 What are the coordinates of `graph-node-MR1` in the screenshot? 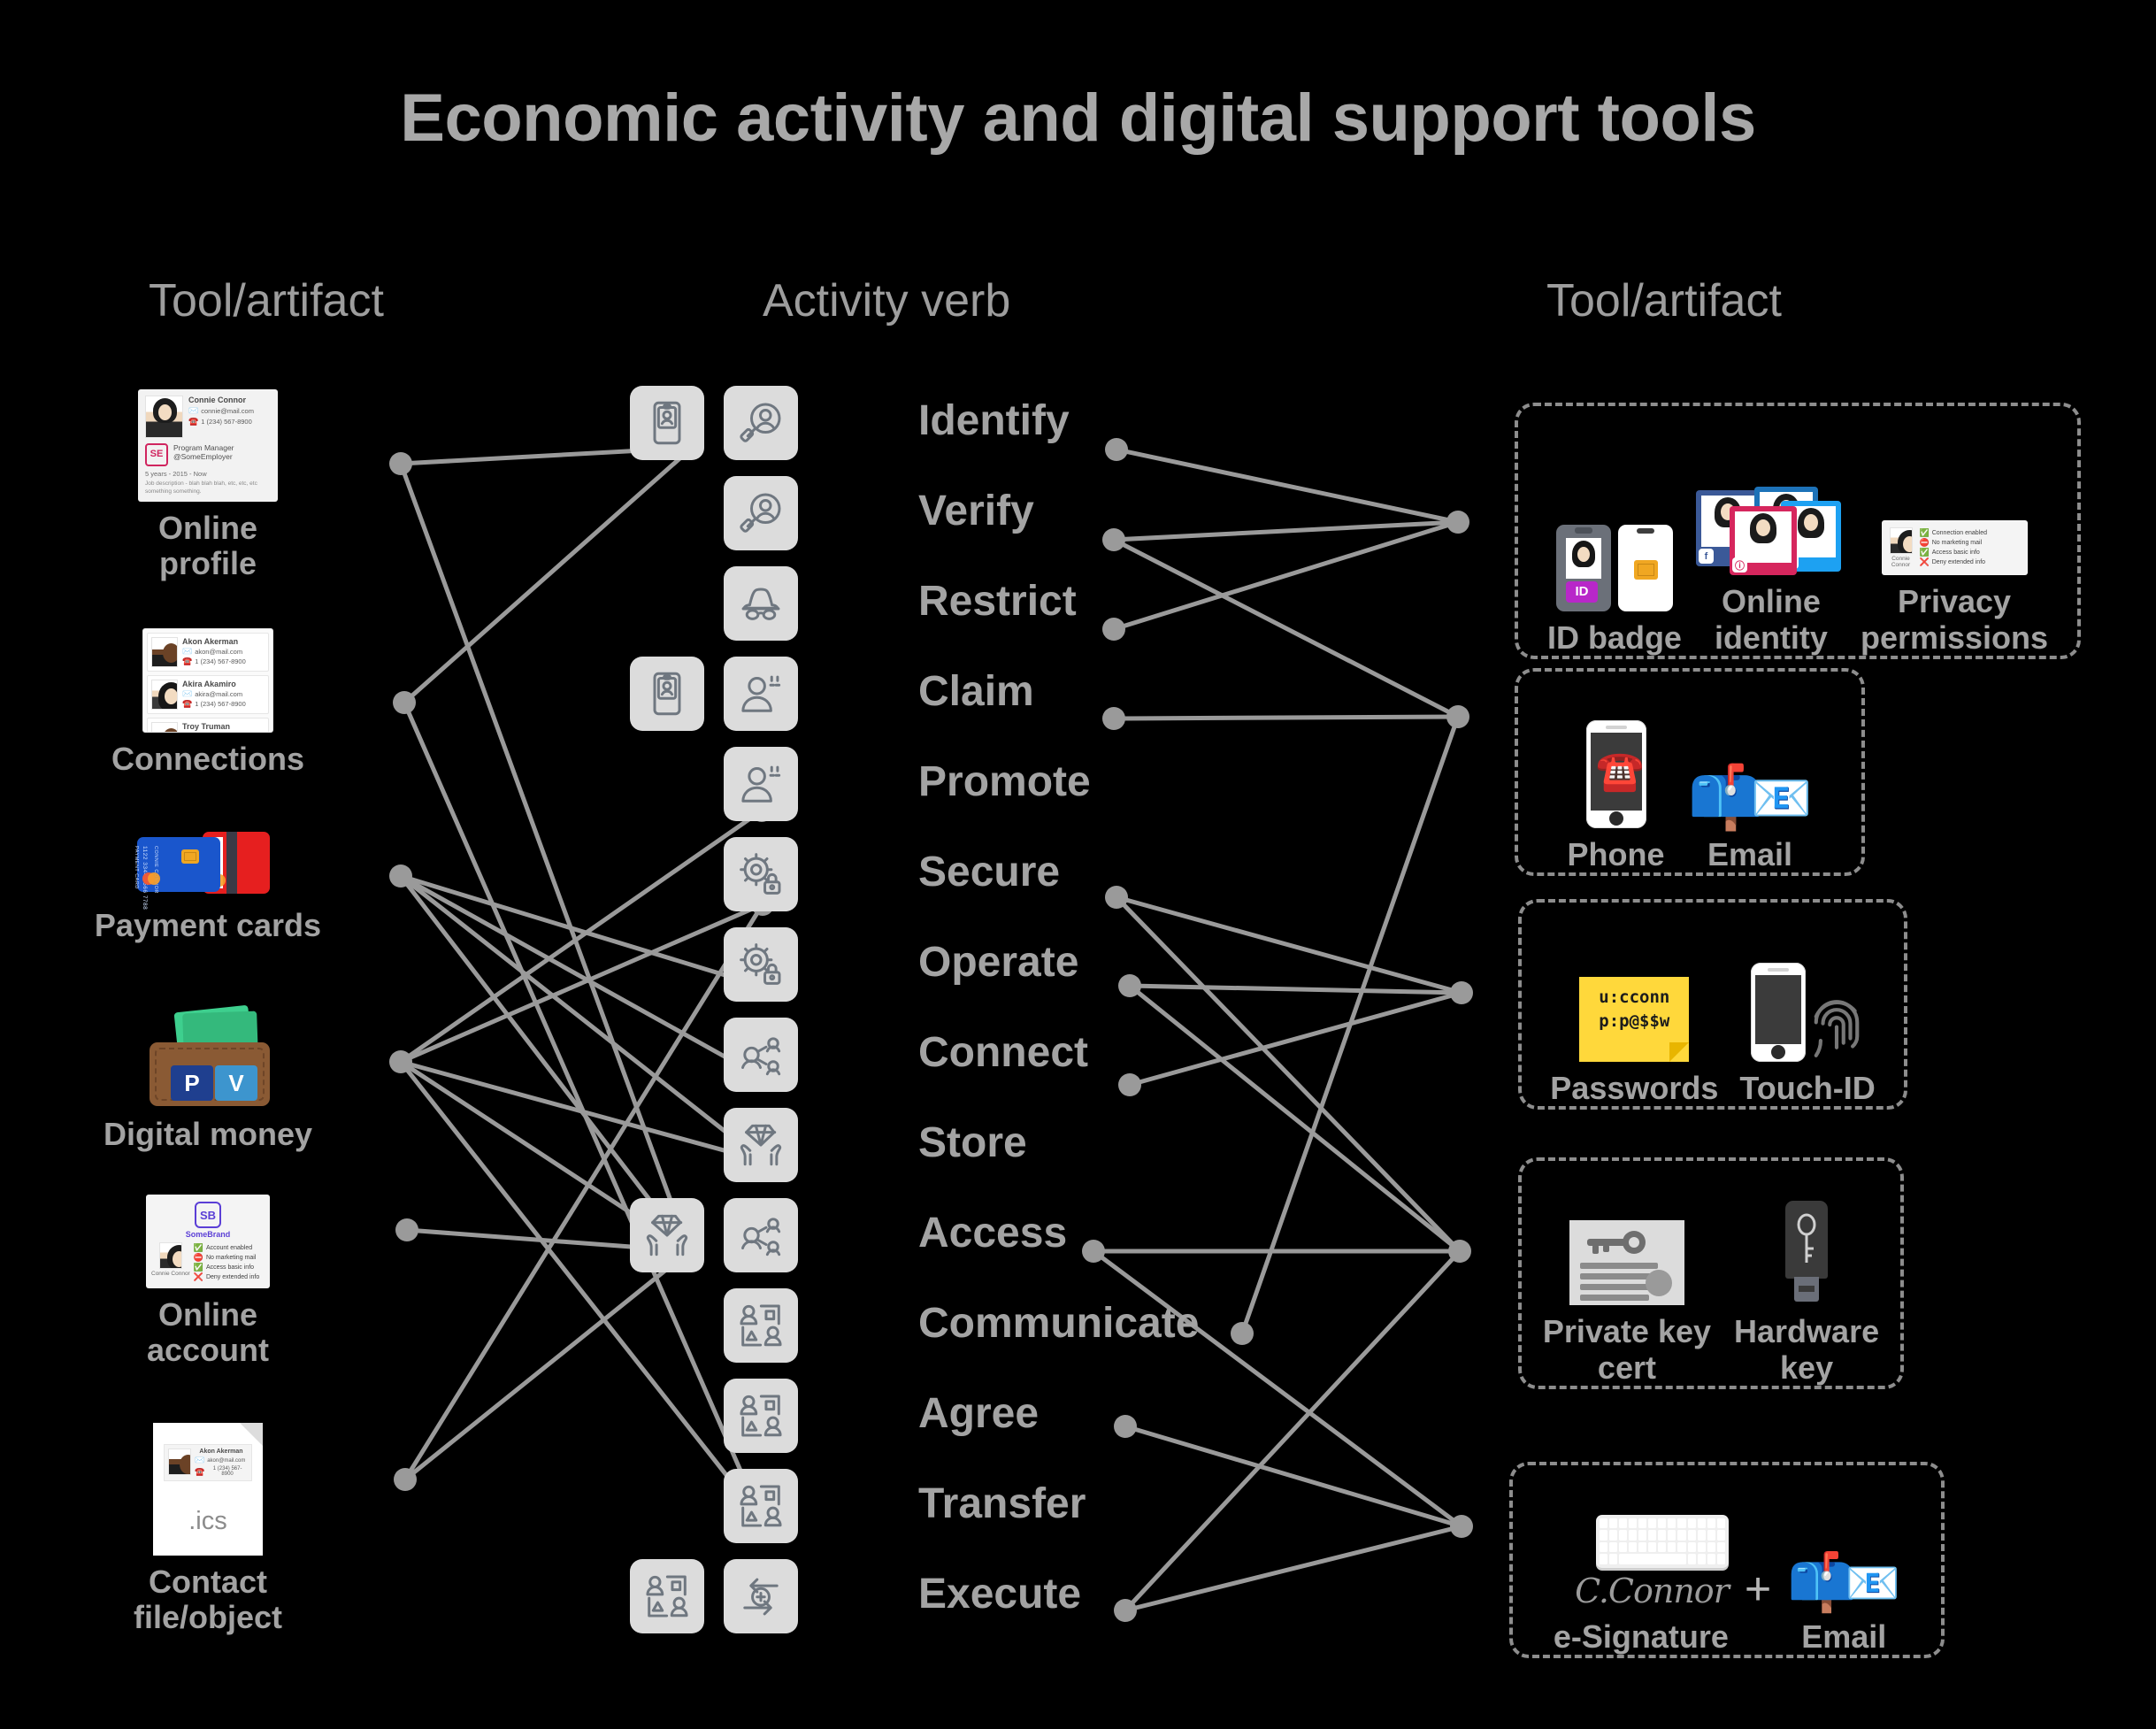 It's located at (1117, 449).